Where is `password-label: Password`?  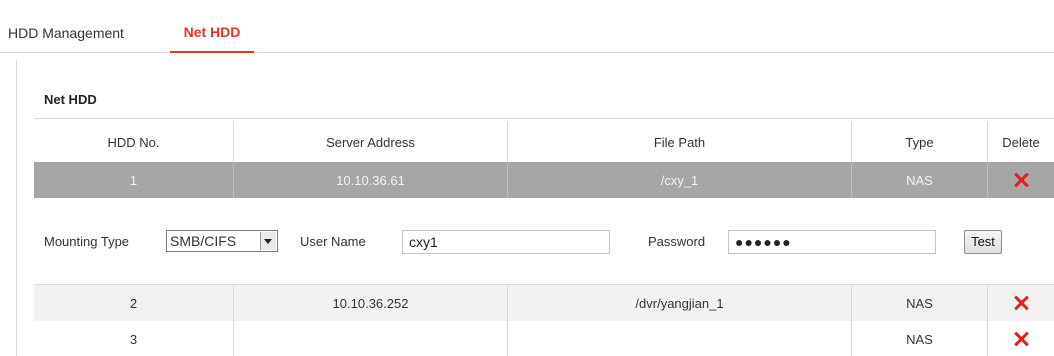 password-label: Password is located at coordinates (677, 241).